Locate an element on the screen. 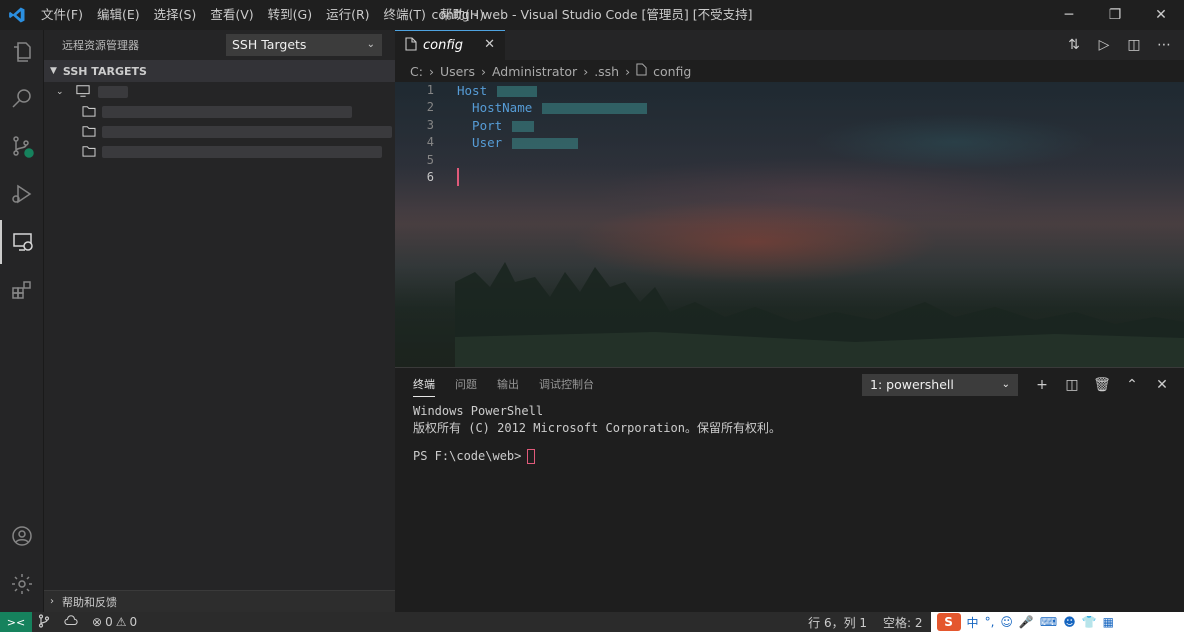 The image size is (1184, 632). breadcrumb-item: config is located at coordinates (672, 71).